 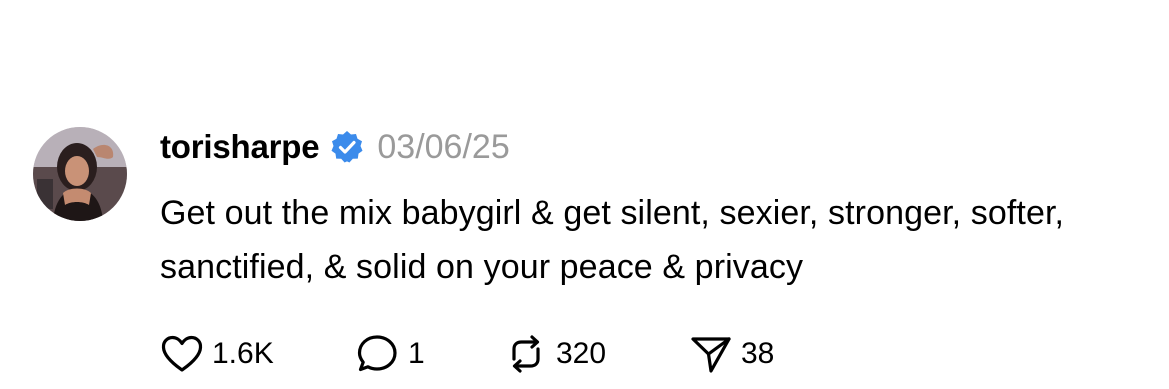 What do you see at coordinates (243, 353) in the screenshot?
I see `like-count: 1.6K` at bounding box center [243, 353].